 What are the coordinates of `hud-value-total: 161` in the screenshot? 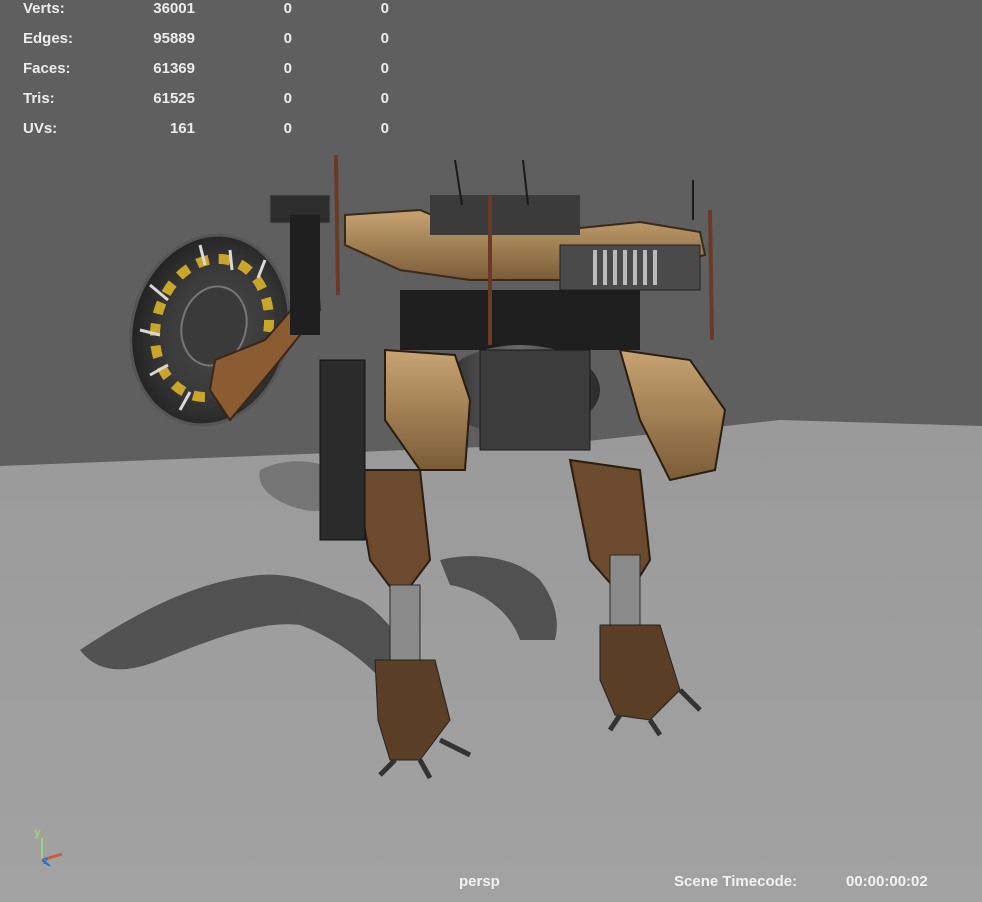 It's located at (182, 128).